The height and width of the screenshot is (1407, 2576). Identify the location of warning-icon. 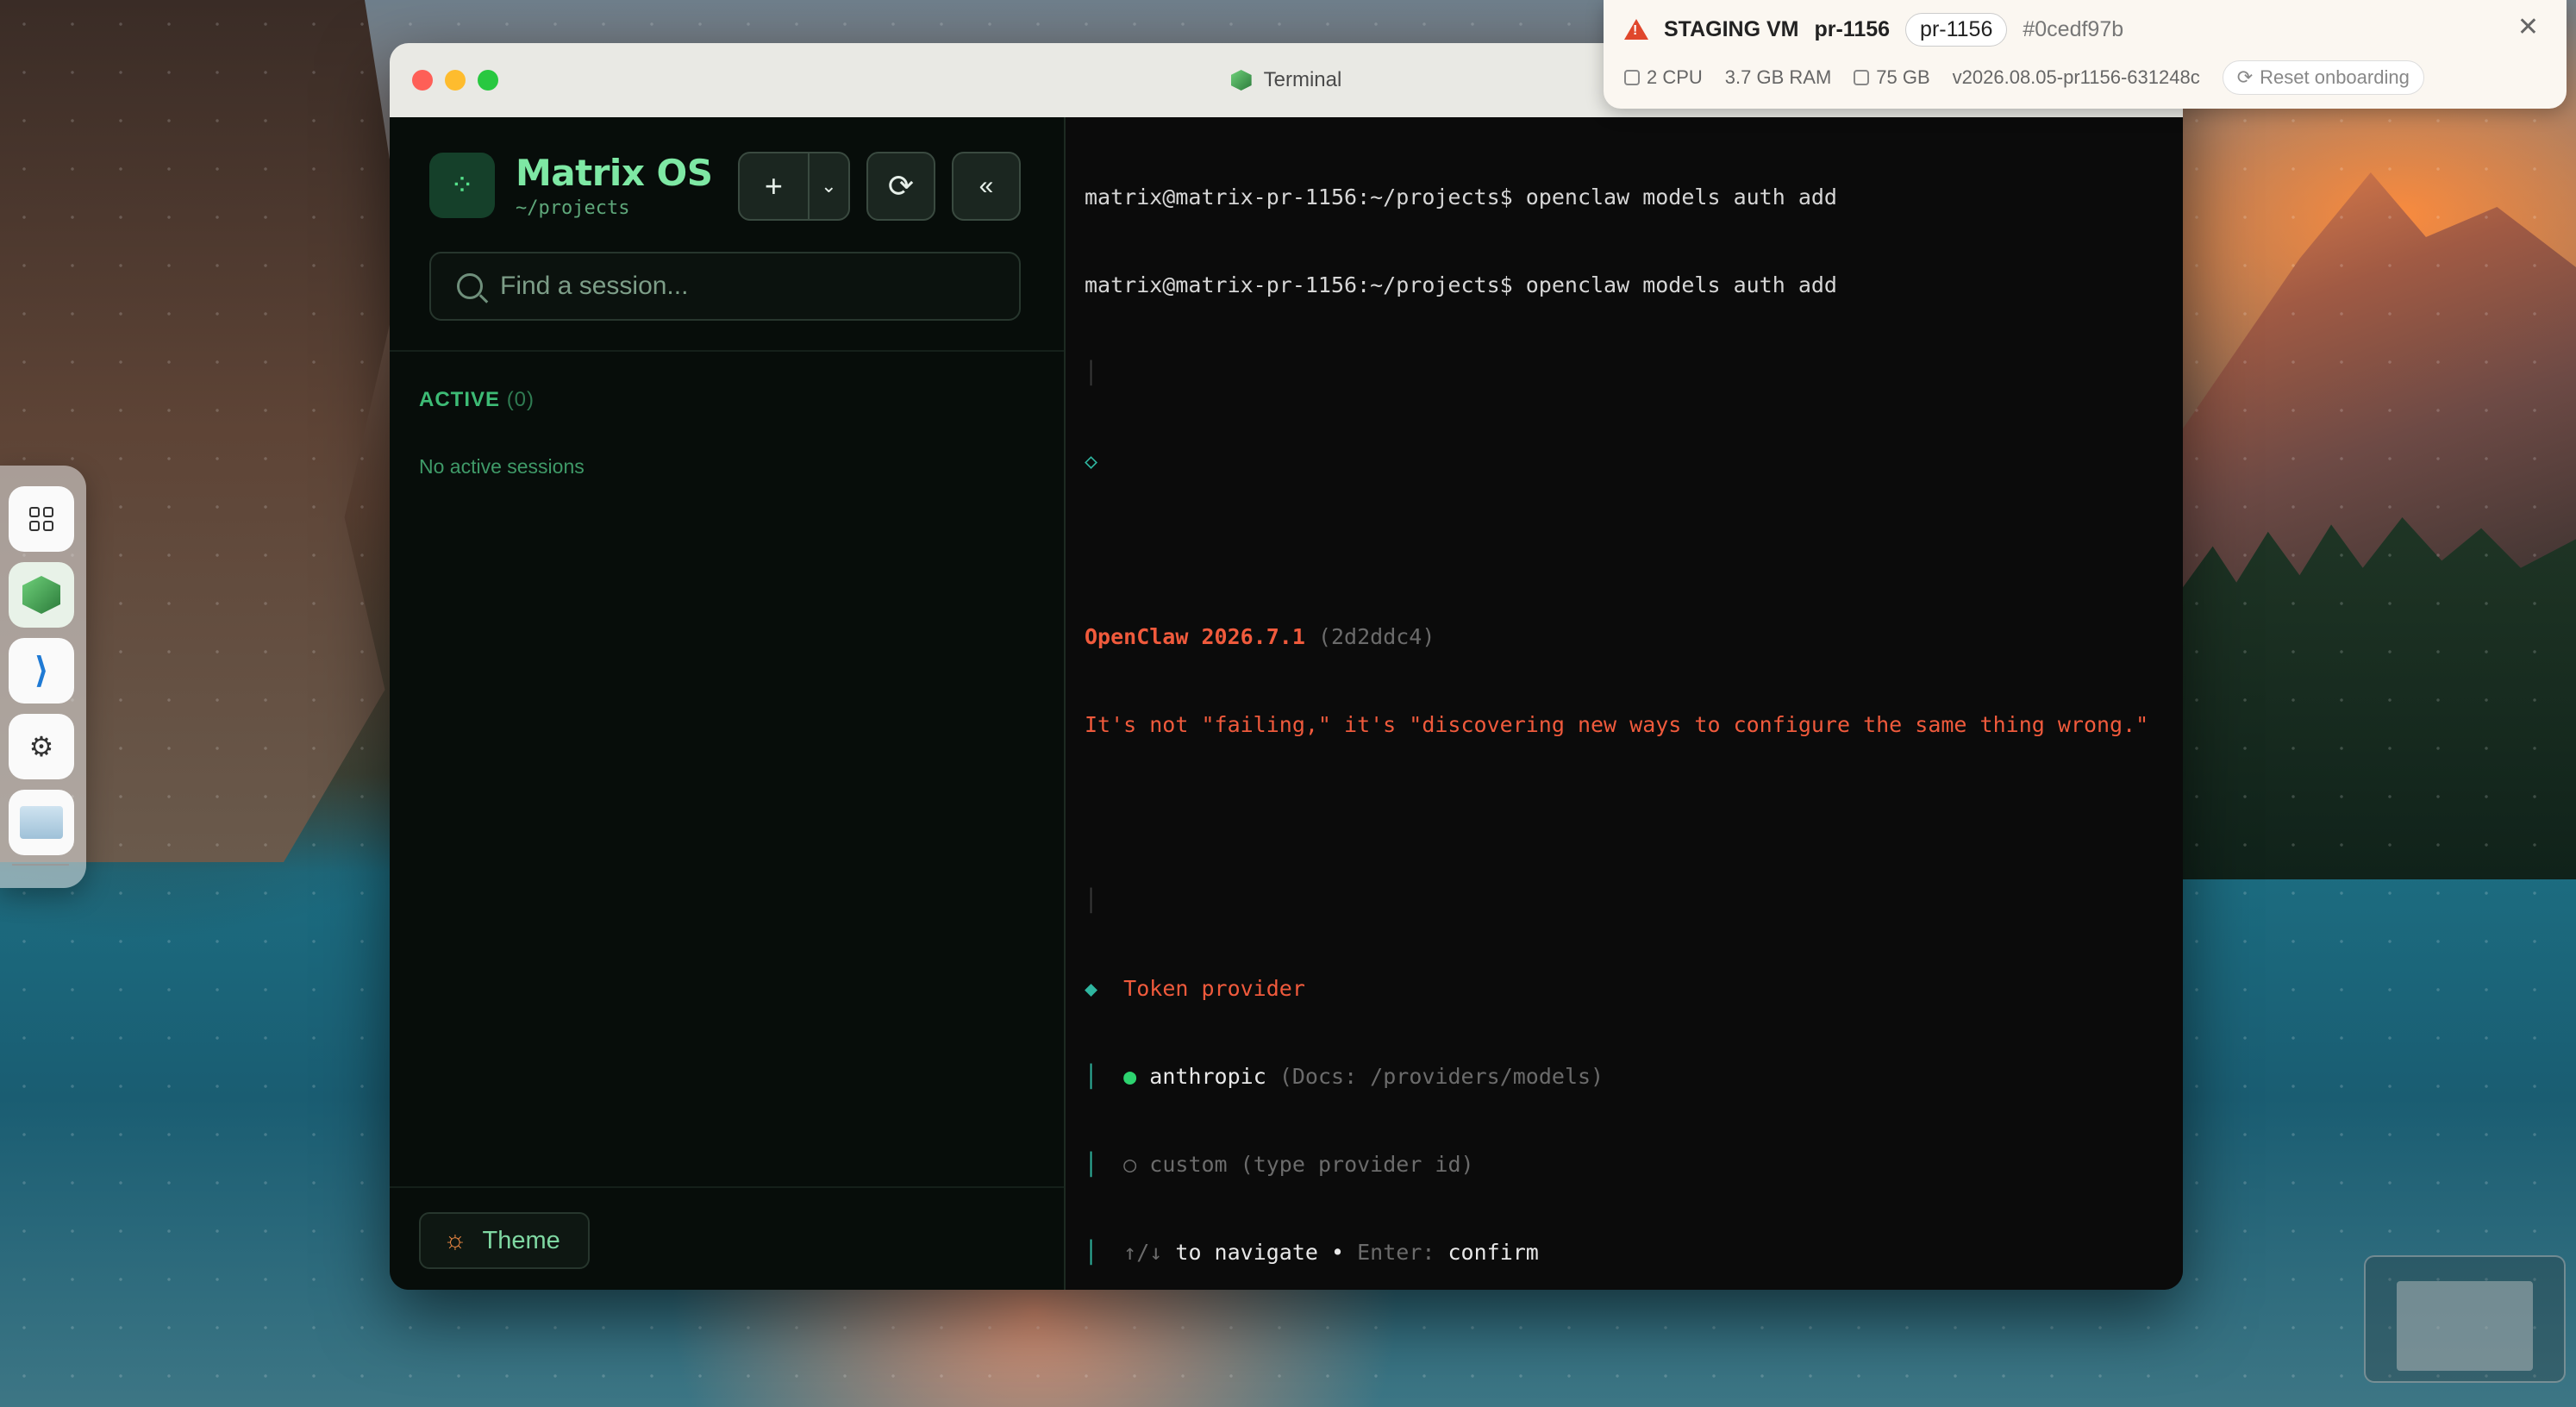
(1636, 30).